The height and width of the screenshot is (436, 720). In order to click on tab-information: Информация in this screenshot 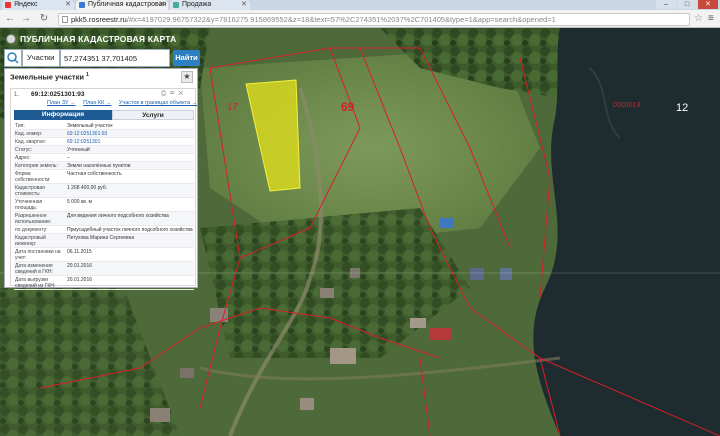, I will do `click(63, 115)`.